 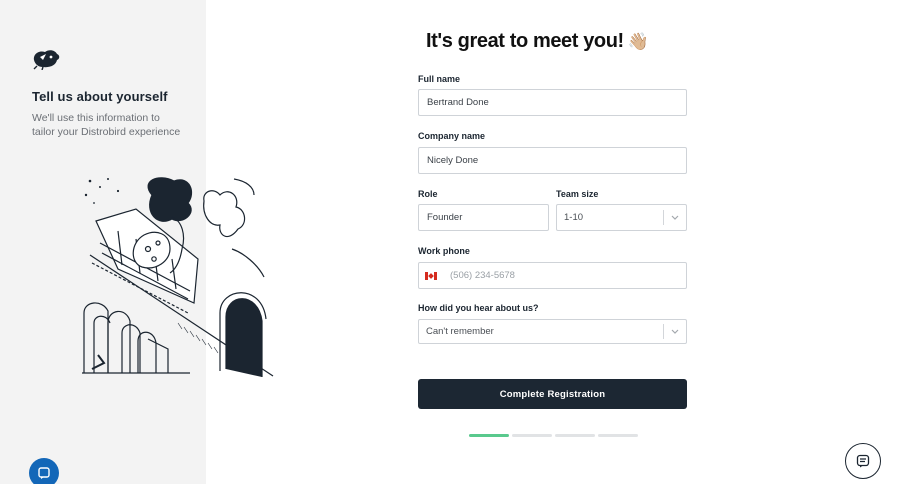 What do you see at coordinates (452, 136) in the screenshot?
I see `company-name-label: Company name` at bounding box center [452, 136].